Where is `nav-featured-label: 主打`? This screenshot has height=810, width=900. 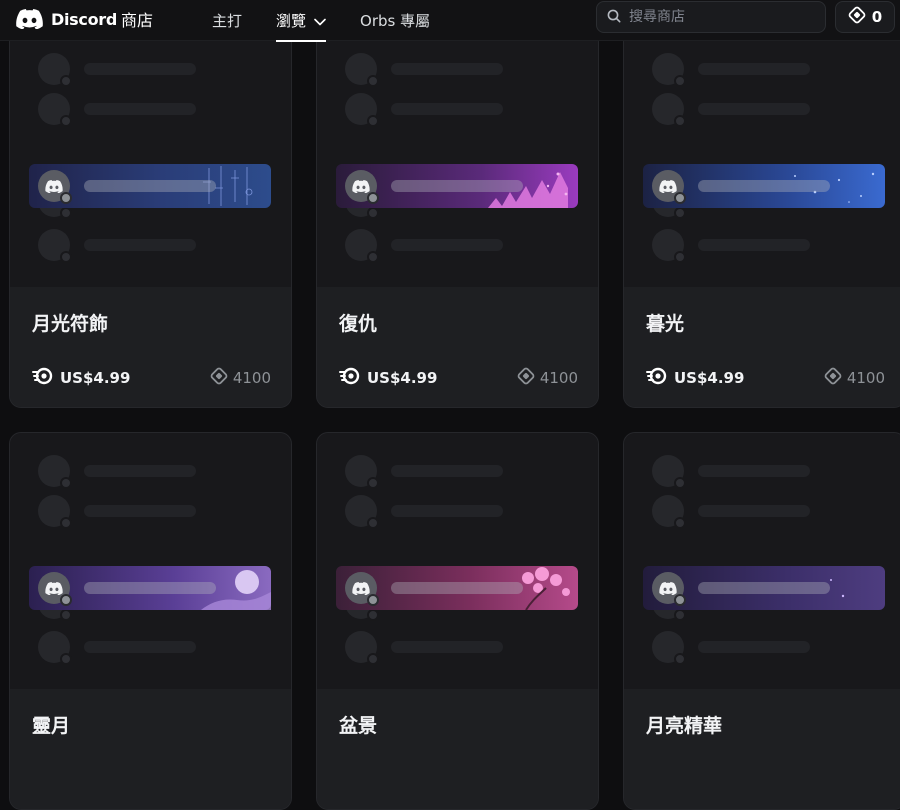 nav-featured-label: 主打 is located at coordinates (227, 21).